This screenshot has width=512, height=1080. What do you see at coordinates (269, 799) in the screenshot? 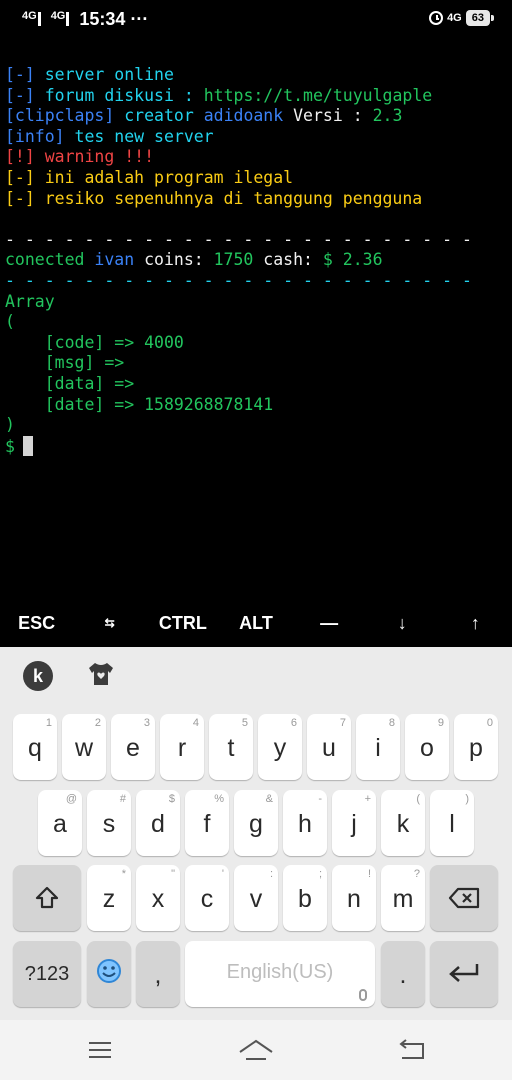
I see `key-hint: &` at bounding box center [269, 799].